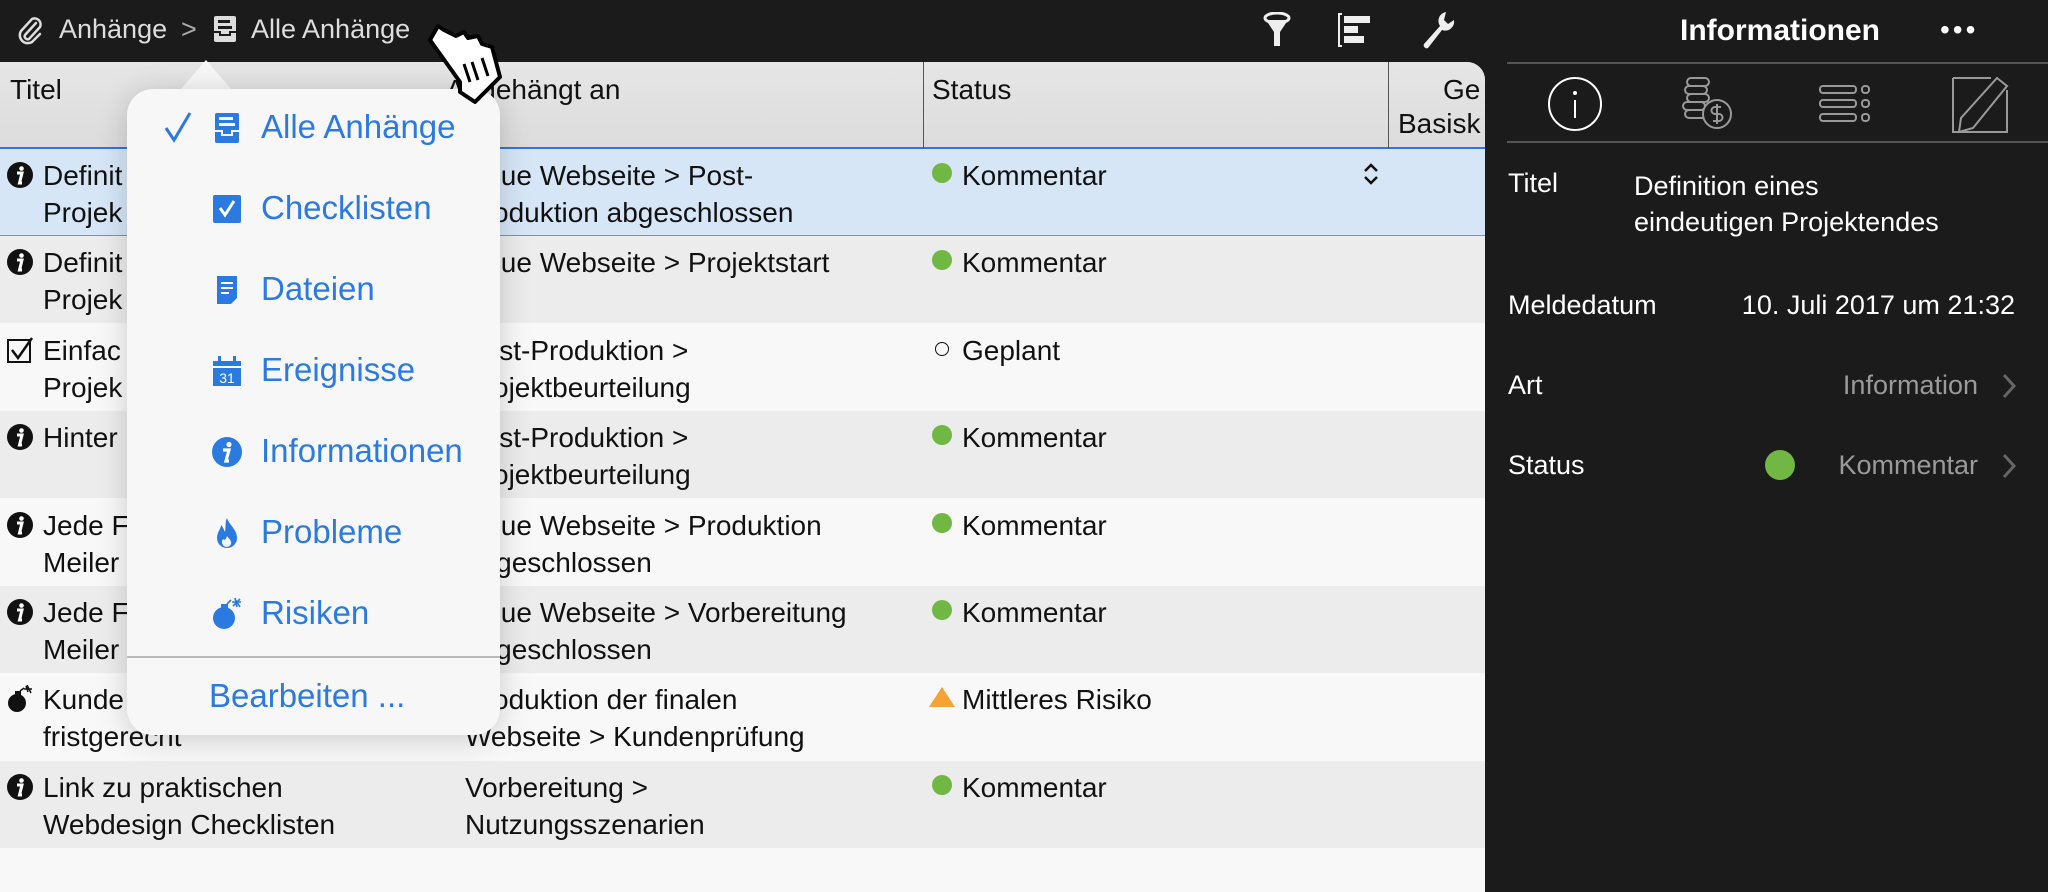 This screenshot has width=2048, height=892. What do you see at coordinates (318, 288) in the screenshot?
I see `menu-item-label: Dateien` at bounding box center [318, 288].